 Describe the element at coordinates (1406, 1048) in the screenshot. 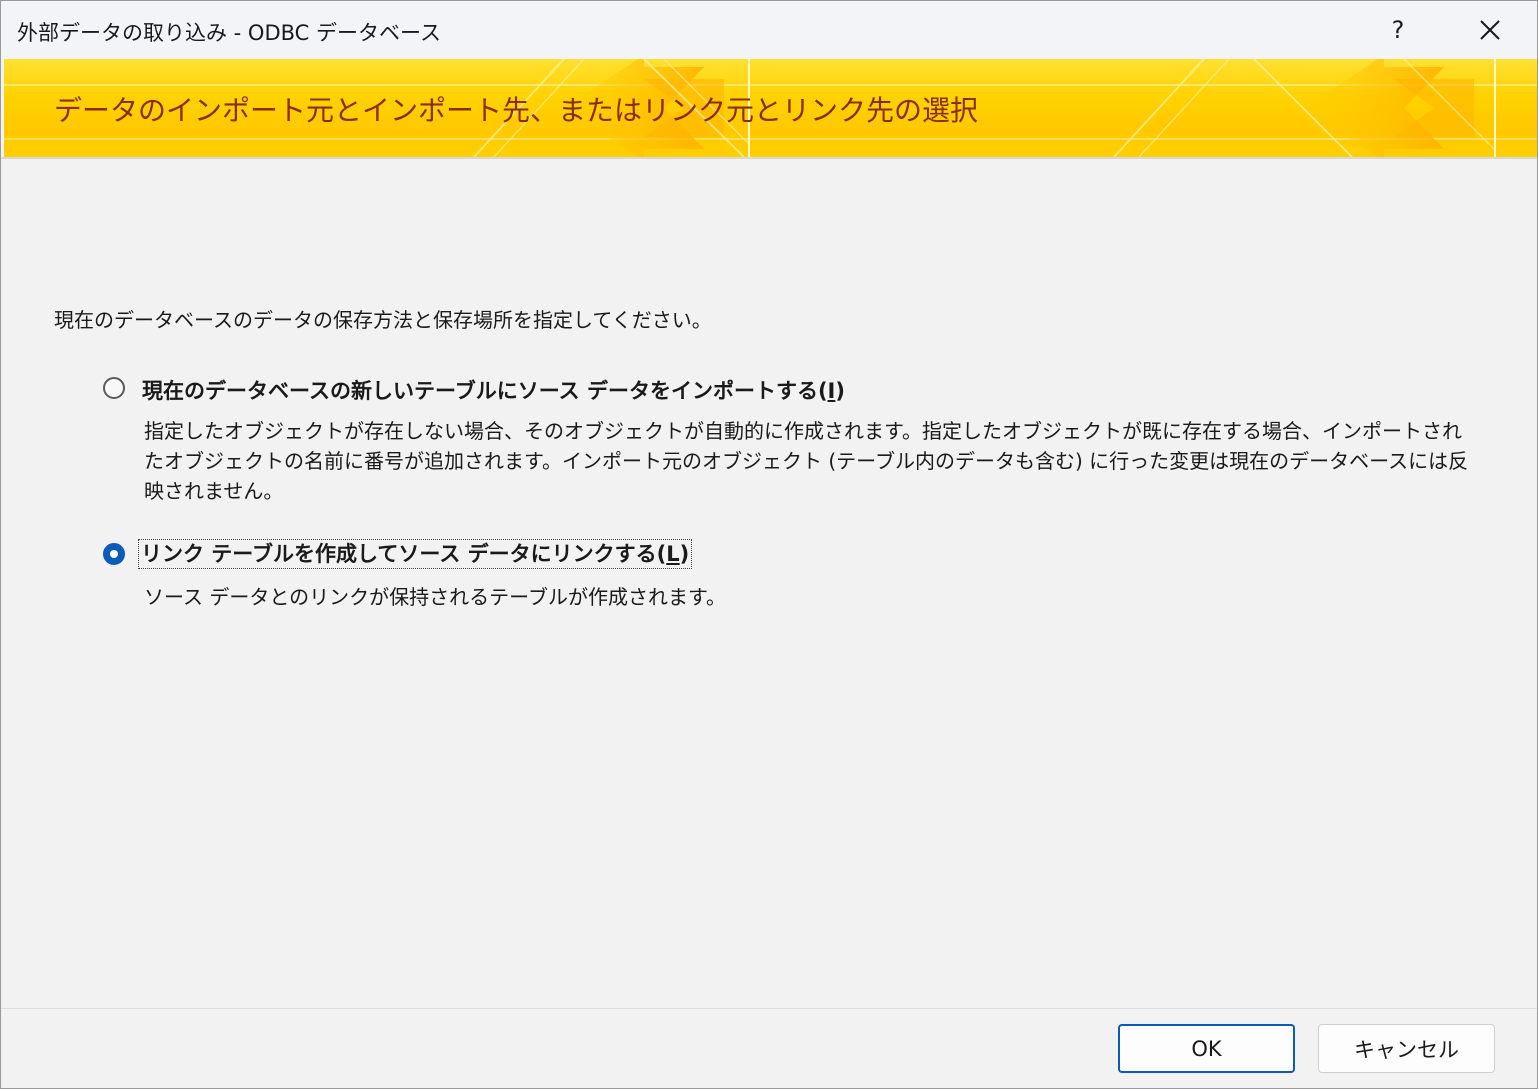

I see `cancel-button: キャンセル` at that location.